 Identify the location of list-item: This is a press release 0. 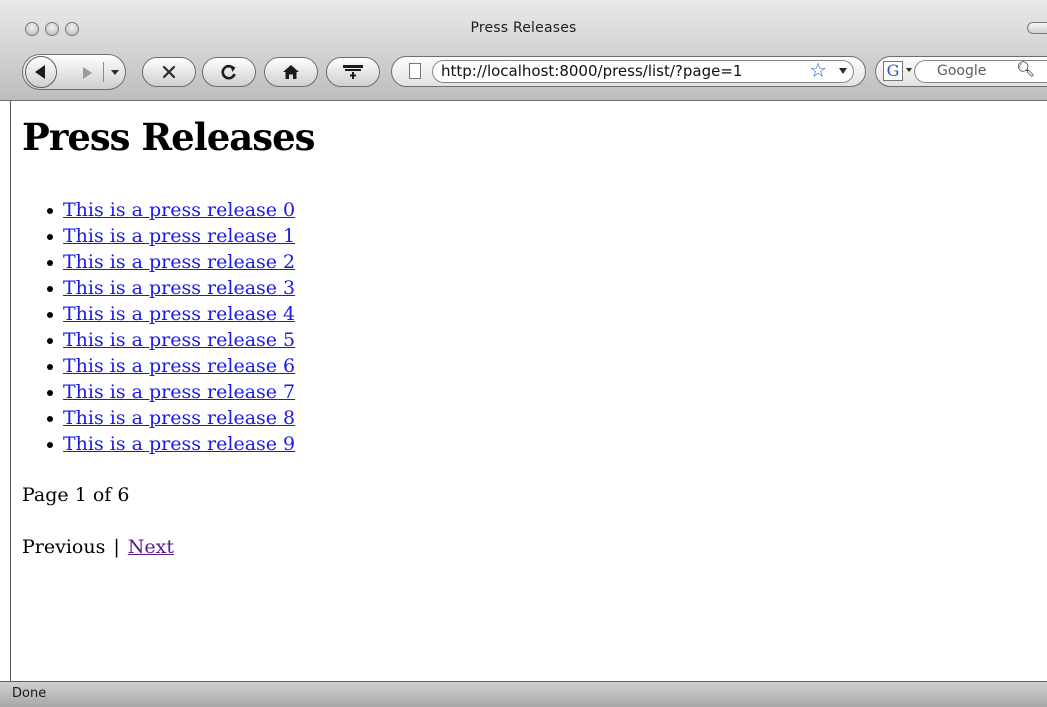
(170, 210).